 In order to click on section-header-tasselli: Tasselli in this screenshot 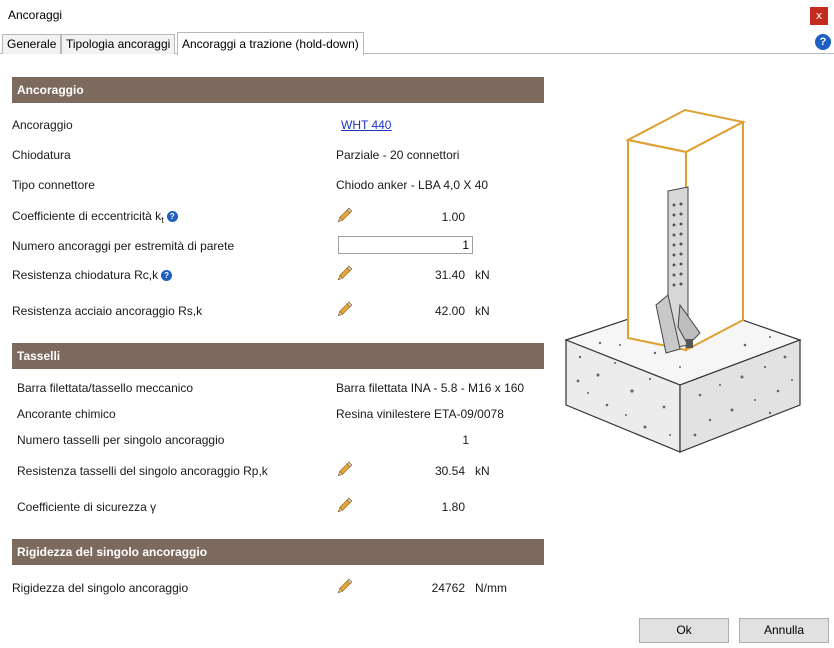, I will do `click(278, 356)`.